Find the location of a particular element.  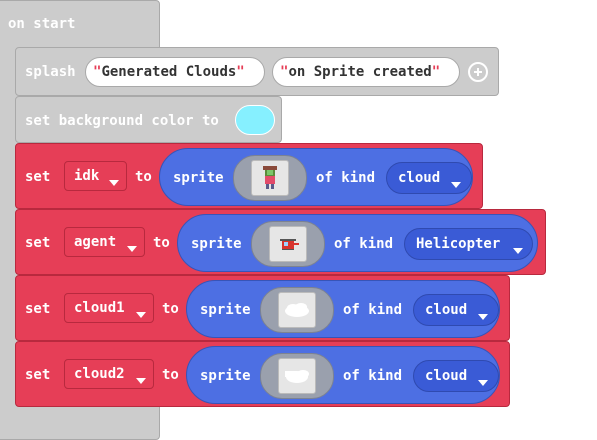

splash-text-1: Generated Clouds is located at coordinates (169, 72).